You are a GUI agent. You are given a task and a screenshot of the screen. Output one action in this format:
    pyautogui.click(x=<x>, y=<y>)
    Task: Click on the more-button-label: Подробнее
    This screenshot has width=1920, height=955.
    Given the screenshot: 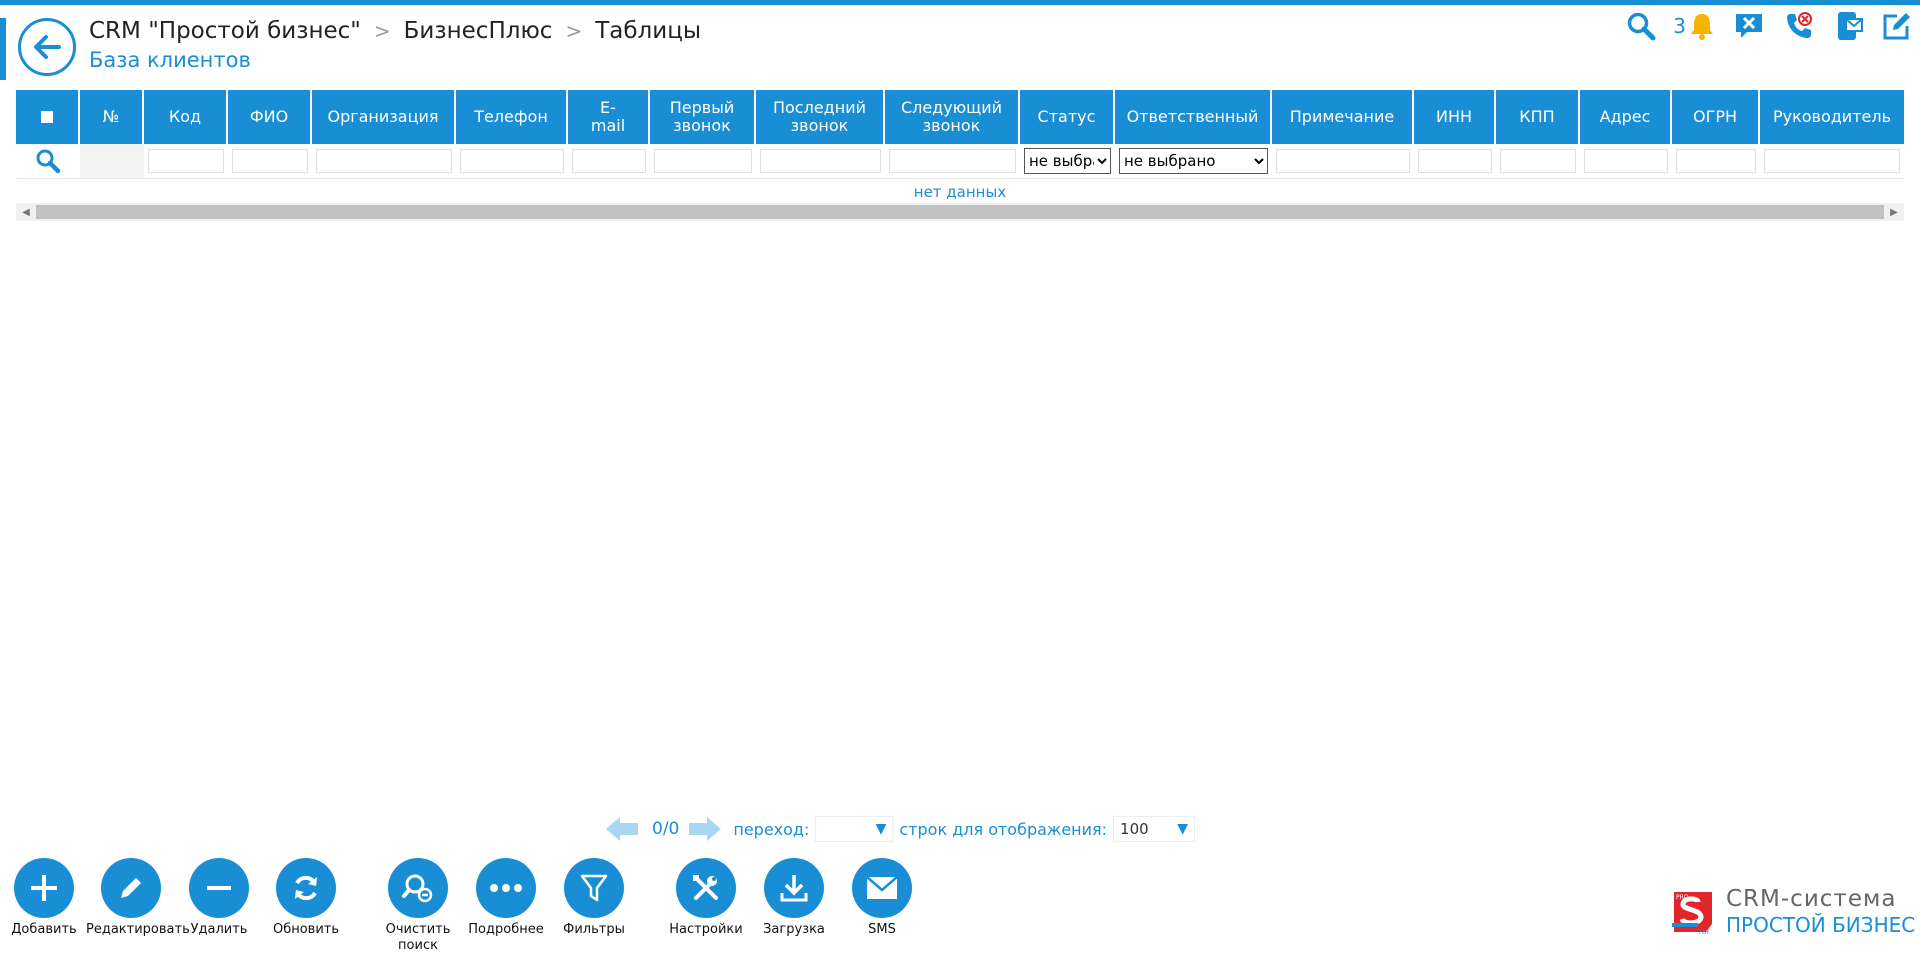 What is the action you would take?
    pyautogui.click(x=506, y=929)
    